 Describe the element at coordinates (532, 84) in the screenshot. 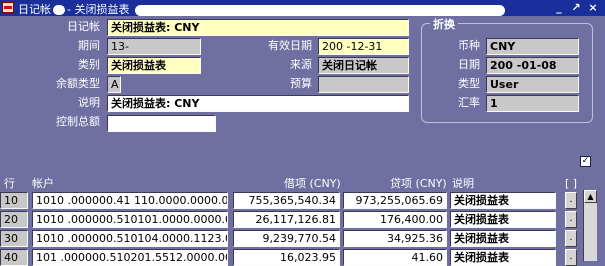

I see `conversion-type-field: User` at that location.